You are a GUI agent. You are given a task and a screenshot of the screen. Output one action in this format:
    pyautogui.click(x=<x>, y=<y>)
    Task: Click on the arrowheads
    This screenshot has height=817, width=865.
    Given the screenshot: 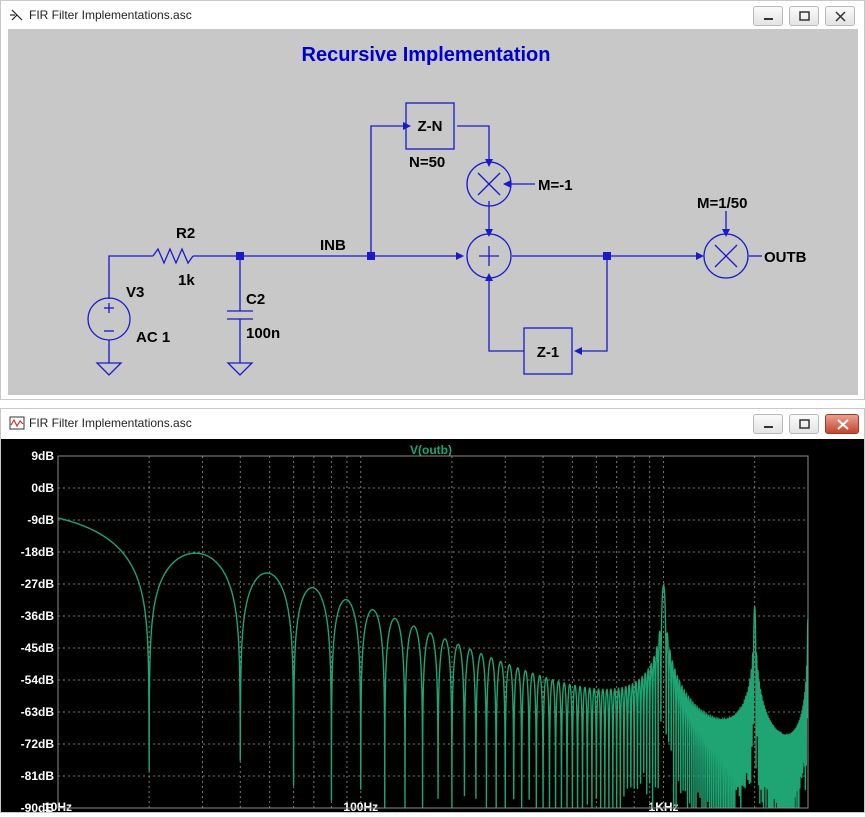 What is the action you would take?
    pyautogui.click(x=566, y=238)
    